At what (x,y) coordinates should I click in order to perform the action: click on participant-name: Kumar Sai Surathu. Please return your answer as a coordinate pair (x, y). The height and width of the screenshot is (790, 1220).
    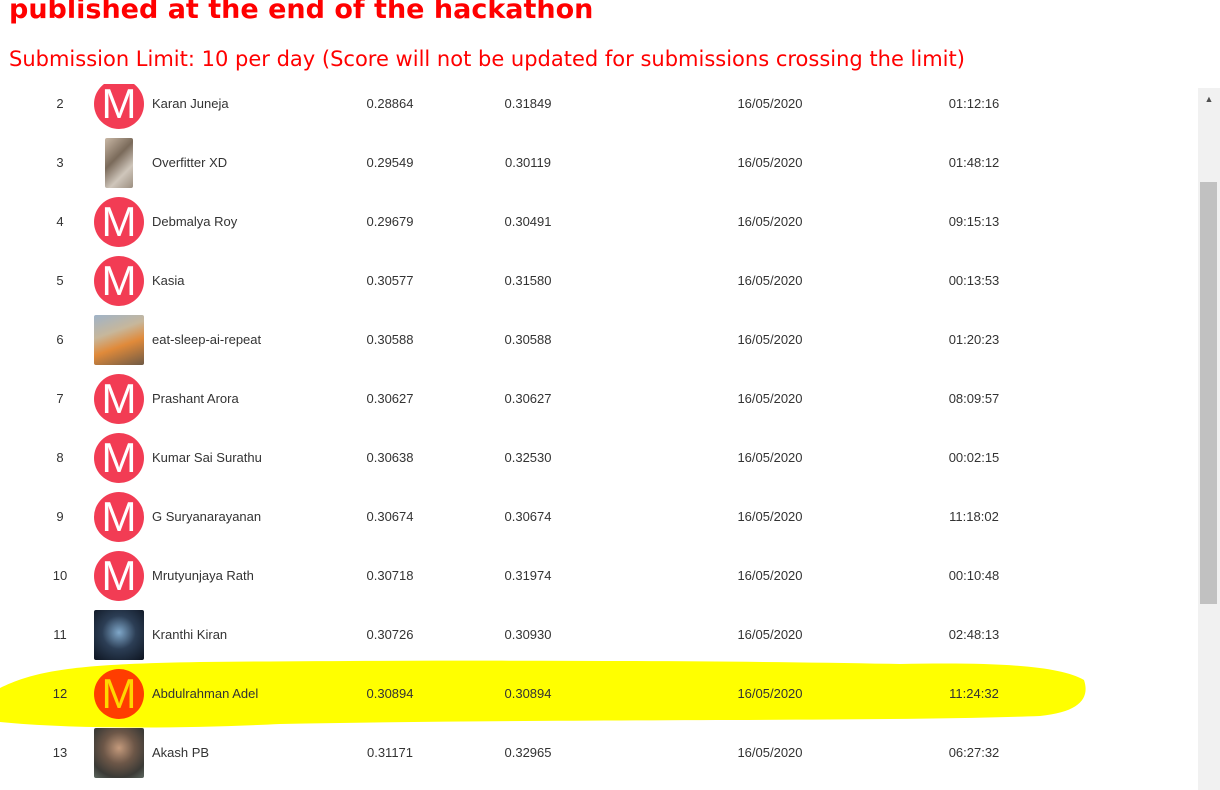
    Looking at the image, I should click on (207, 457).